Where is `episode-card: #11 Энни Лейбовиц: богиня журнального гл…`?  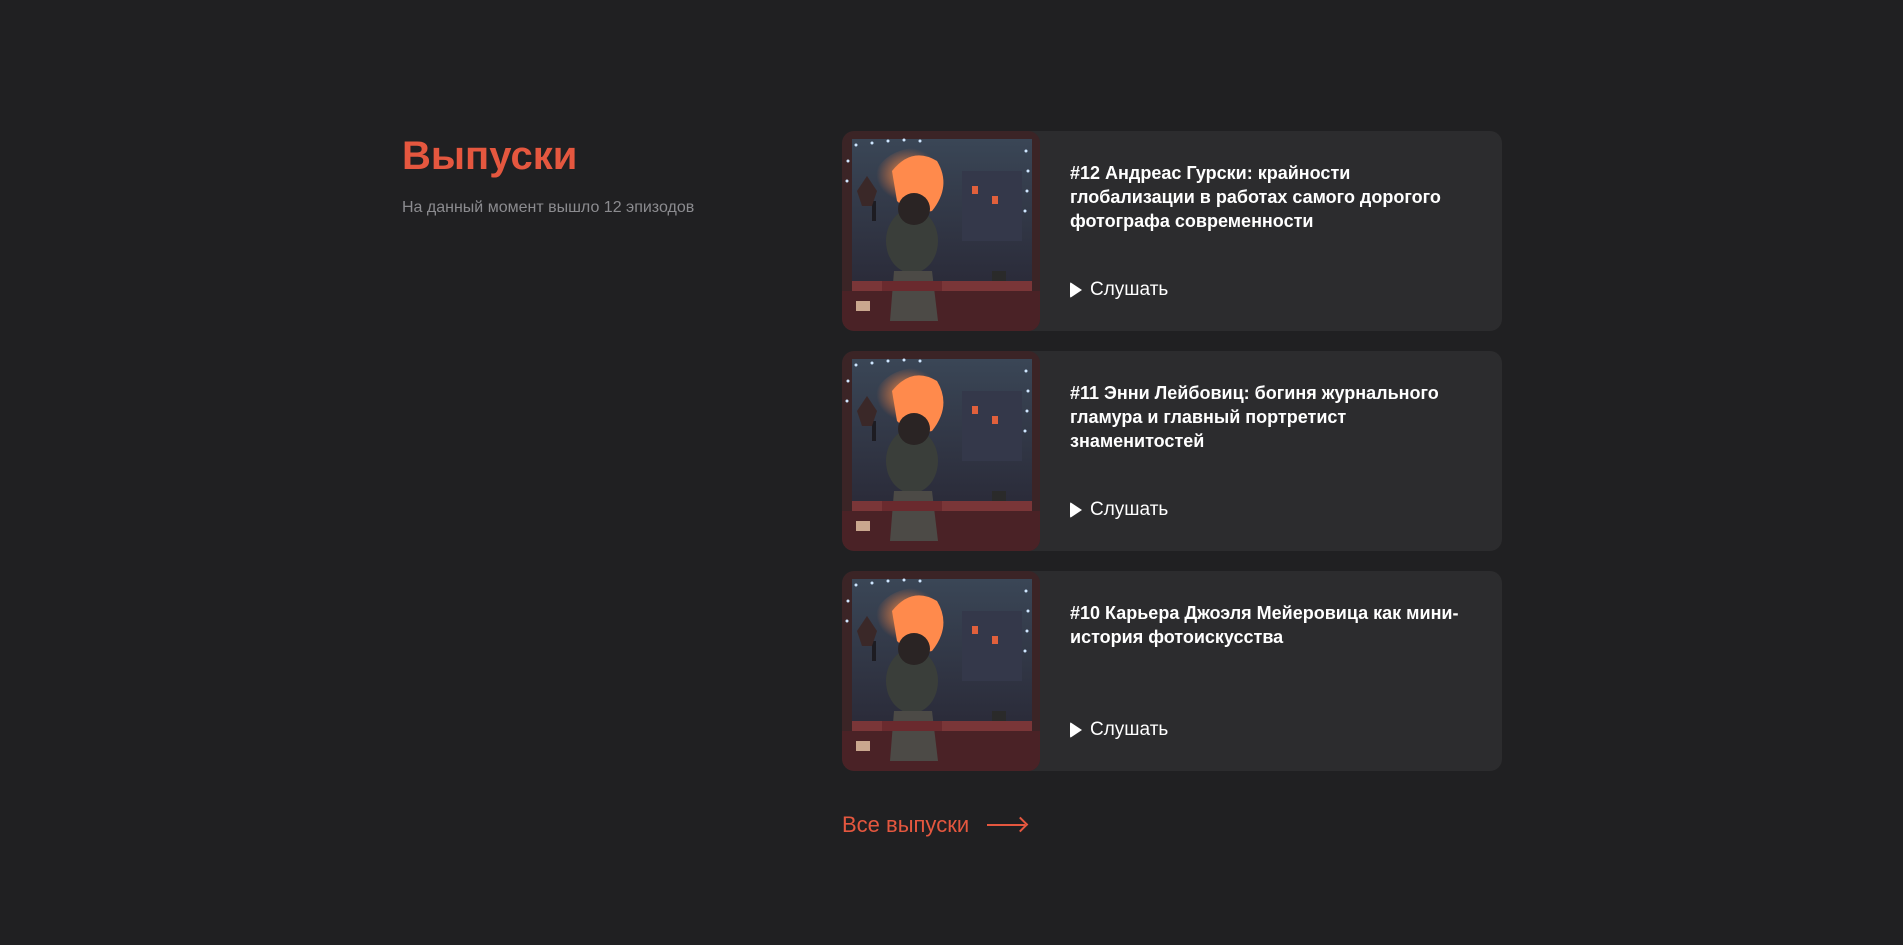
episode-card: #11 Энни Лейбовиц: богиня журнального гл… is located at coordinates (1172, 451).